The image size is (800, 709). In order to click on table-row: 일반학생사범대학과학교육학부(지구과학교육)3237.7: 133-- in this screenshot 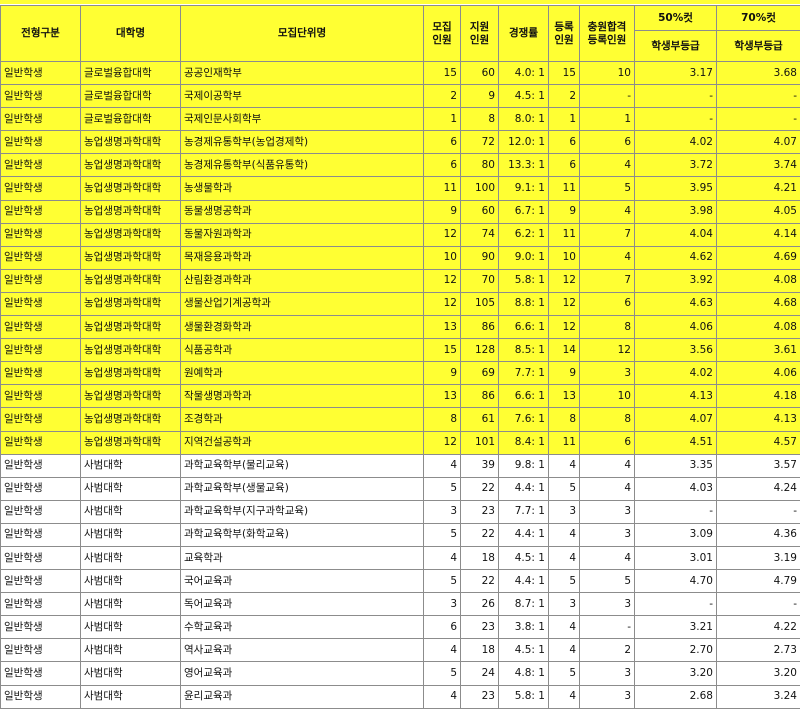, I will do `click(400, 511)`.